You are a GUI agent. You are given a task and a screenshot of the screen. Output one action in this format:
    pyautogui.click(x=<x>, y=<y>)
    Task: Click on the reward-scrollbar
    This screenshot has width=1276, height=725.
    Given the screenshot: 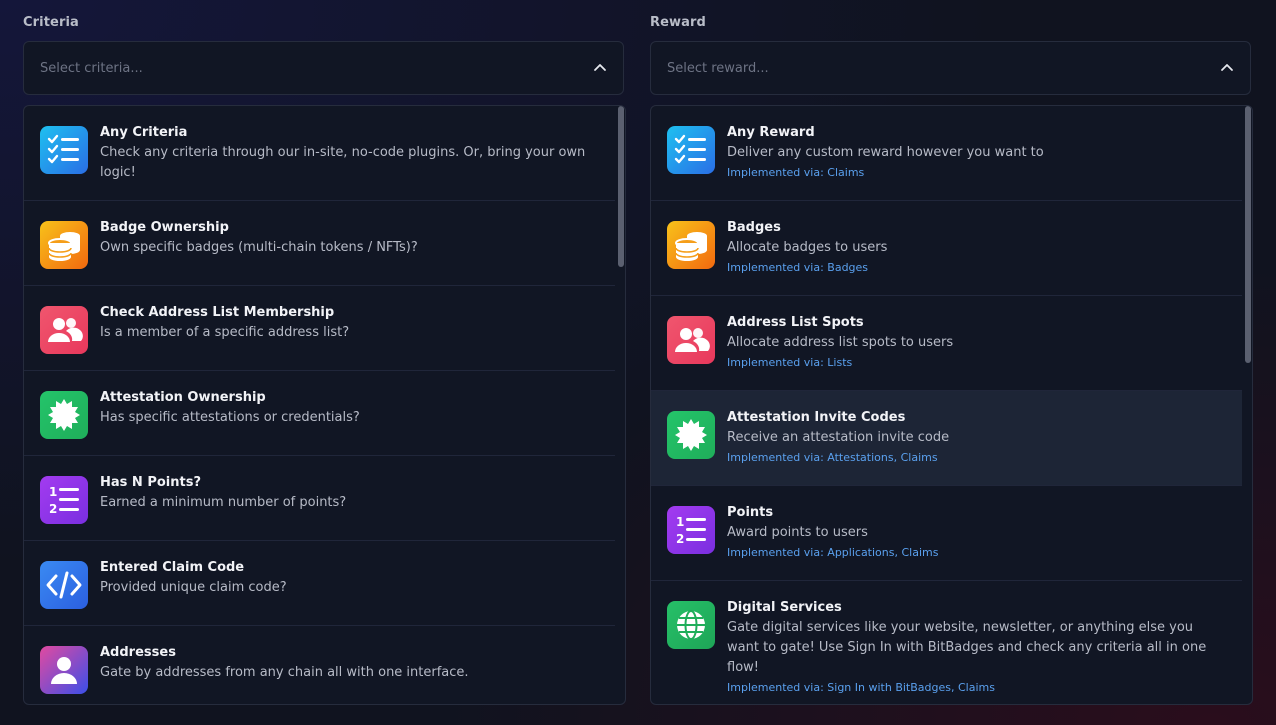 What is the action you would take?
    pyautogui.click(x=1248, y=234)
    